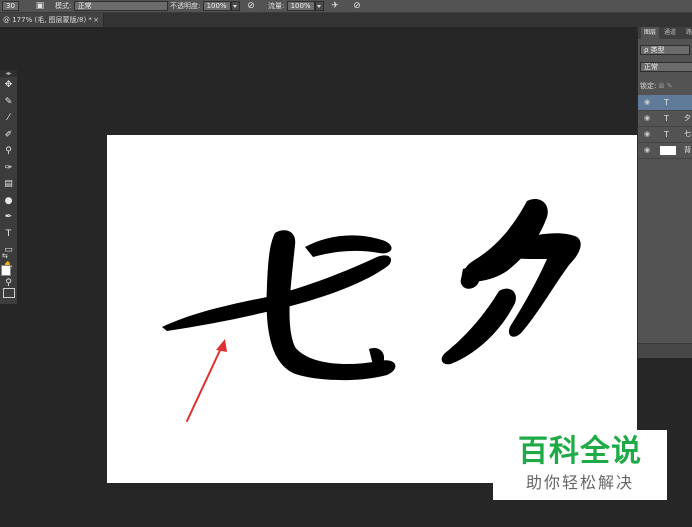 The height and width of the screenshot is (527, 692). What do you see at coordinates (670, 86) in the screenshot?
I see `lock-paint-icon: ✎` at bounding box center [670, 86].